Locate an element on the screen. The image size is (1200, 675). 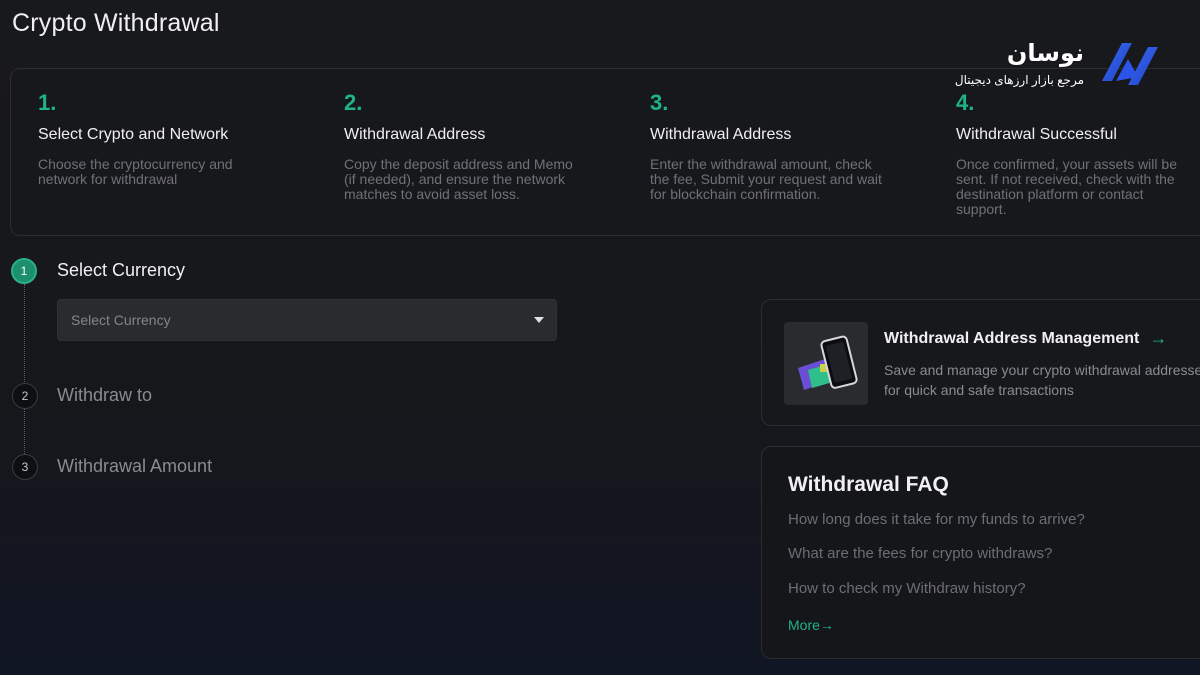
stepper-circle-2: 2 is located at coordinates (25, 396).